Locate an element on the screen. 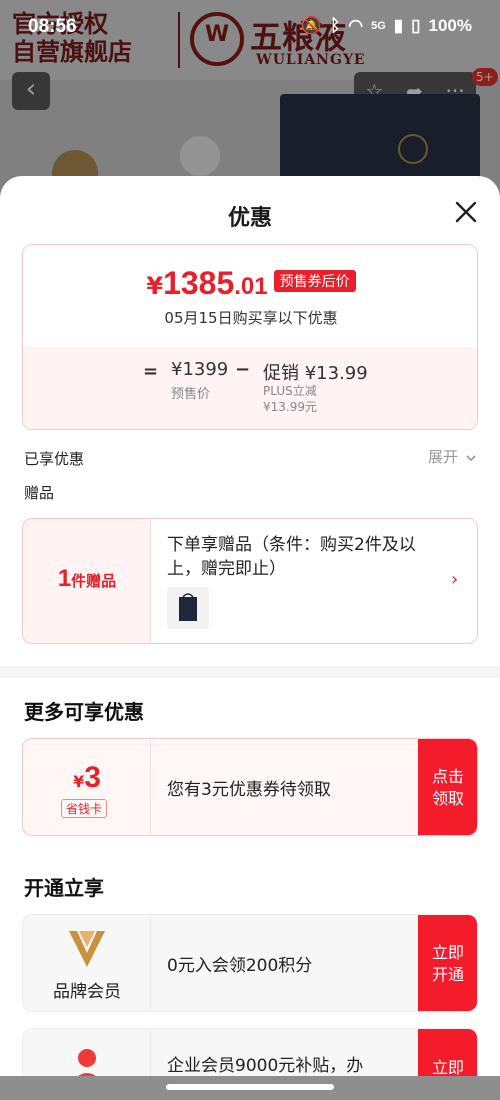  join-button-line-2: 开通 is located at coordinates (447, 974).